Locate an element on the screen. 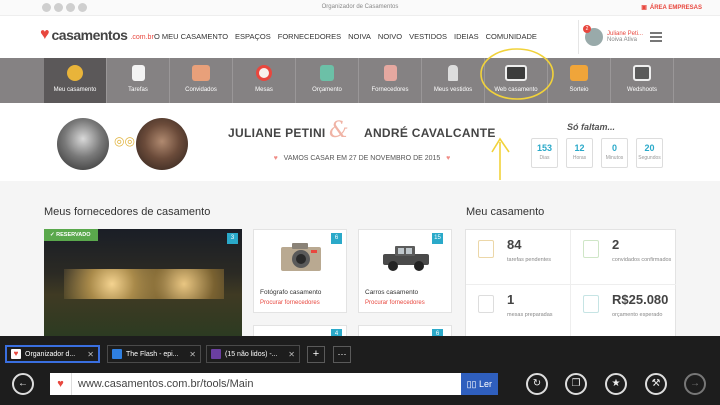 This screenshot has width=720, height=405. website-icon is located at coordinates (516, 73).